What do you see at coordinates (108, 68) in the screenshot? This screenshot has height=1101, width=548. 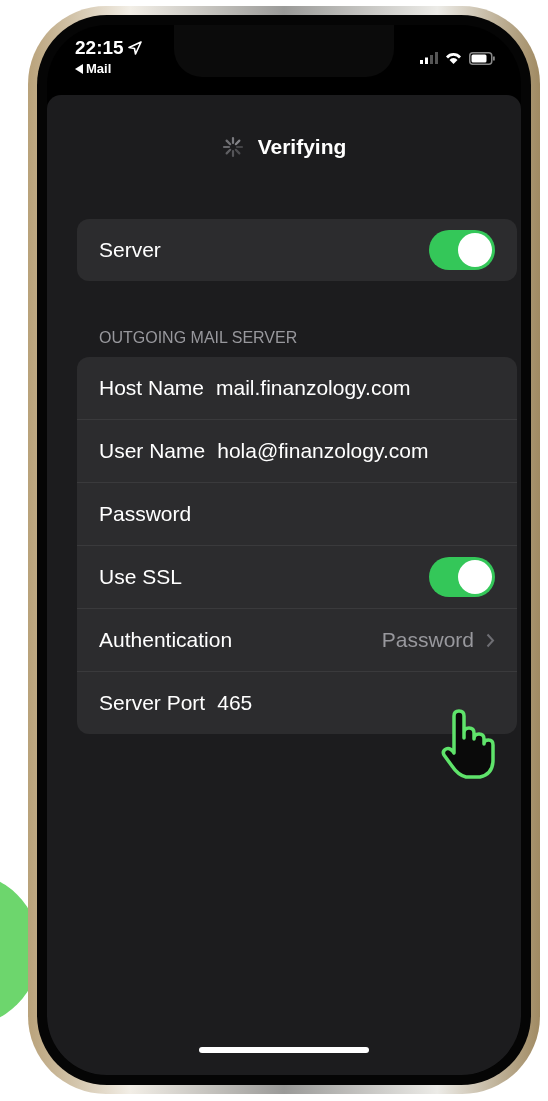 I see `back-link: Mail` at bounding box center [108, 68].